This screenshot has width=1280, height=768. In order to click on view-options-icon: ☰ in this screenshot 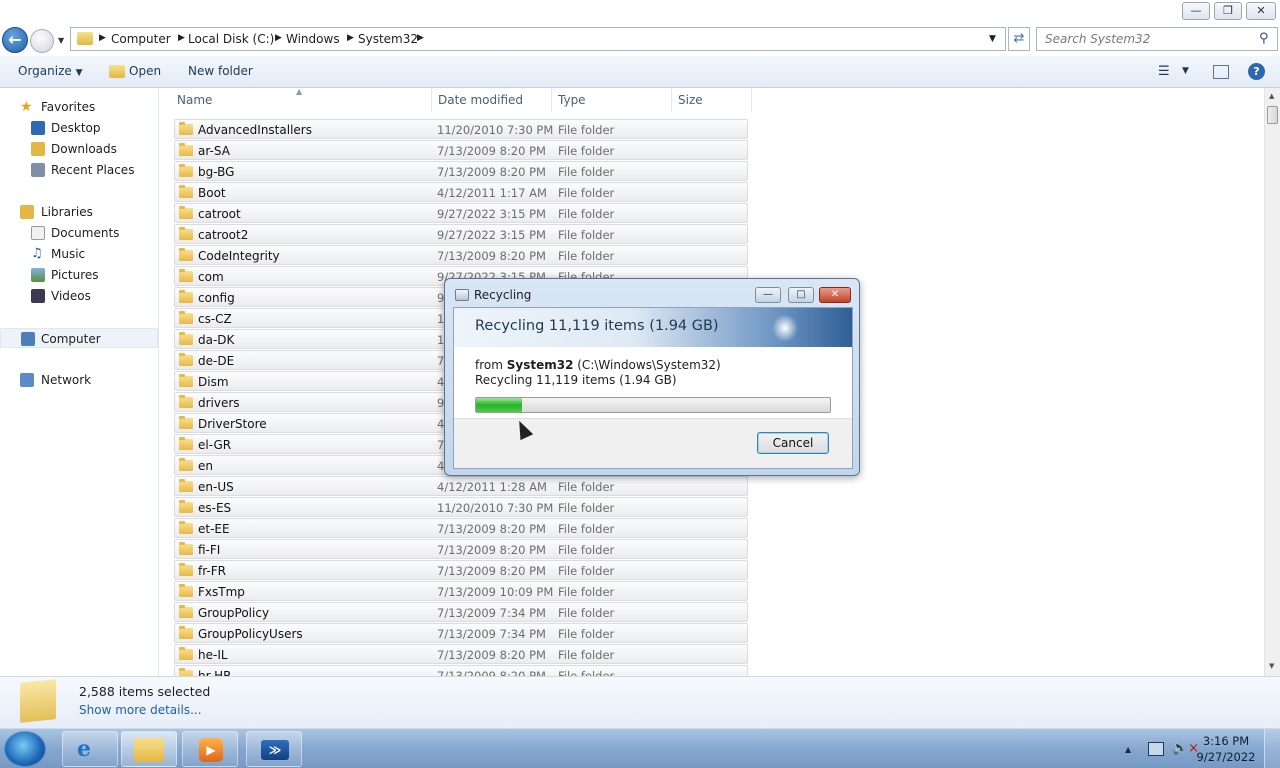, I will do `click(1164, 71)`.